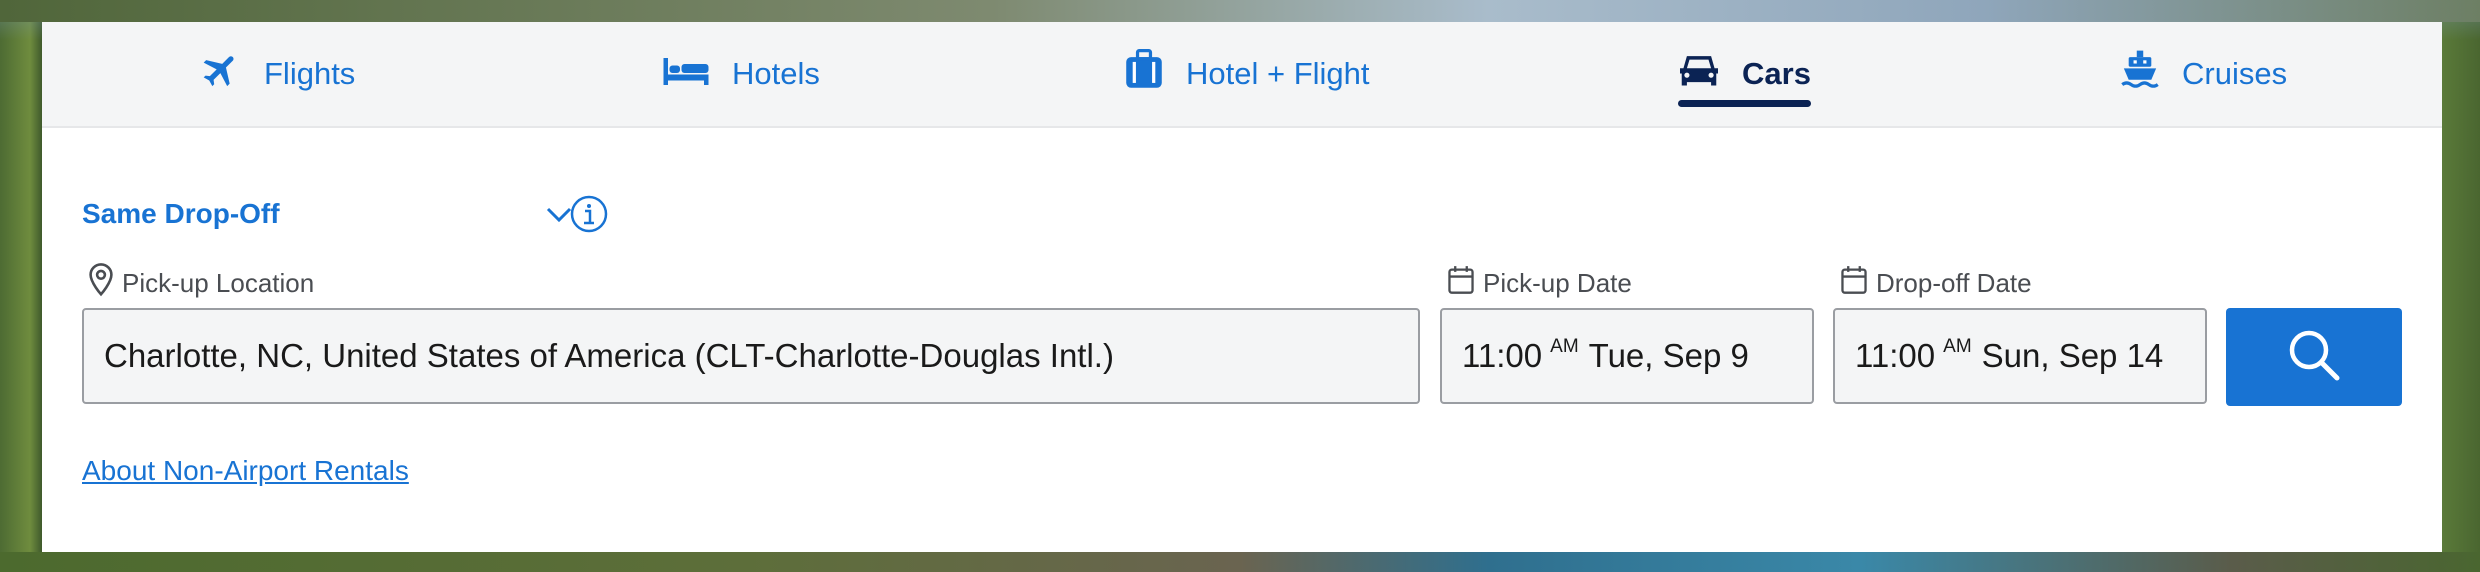 The height and width of the screenshot is (572, 2480). I want to click on background-top, so click(1240, 11).